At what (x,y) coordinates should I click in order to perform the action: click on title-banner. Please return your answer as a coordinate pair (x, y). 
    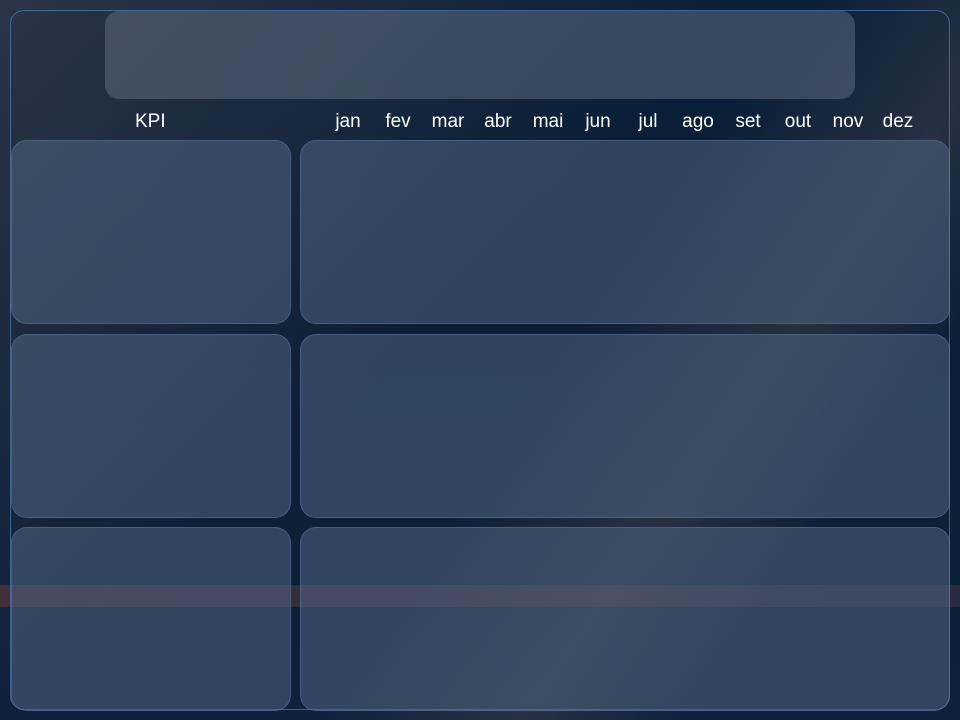
    Looking at the image, I should click on (480, 55).